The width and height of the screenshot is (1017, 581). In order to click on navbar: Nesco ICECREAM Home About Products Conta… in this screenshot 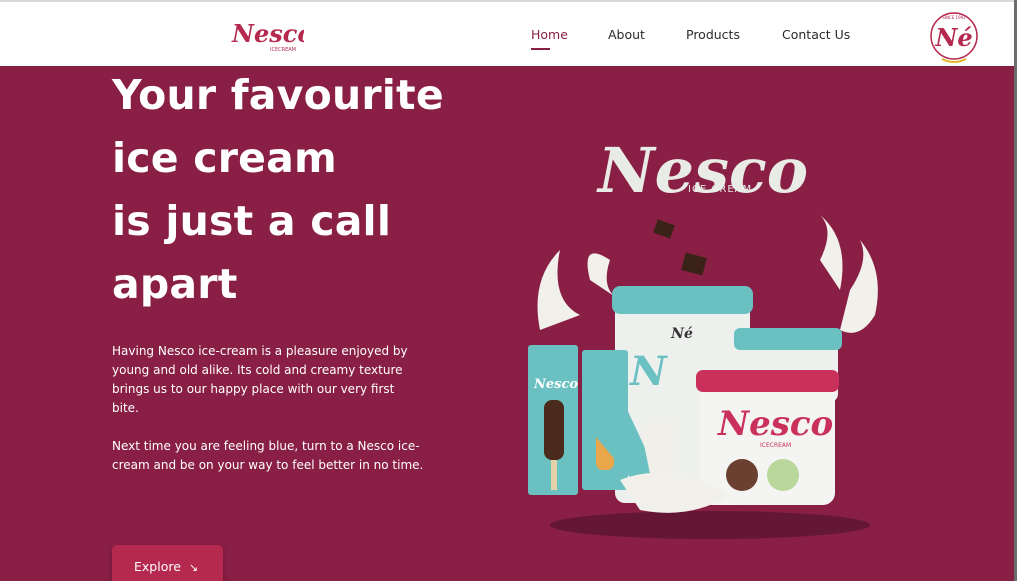, I will do `click(507, 34)`.